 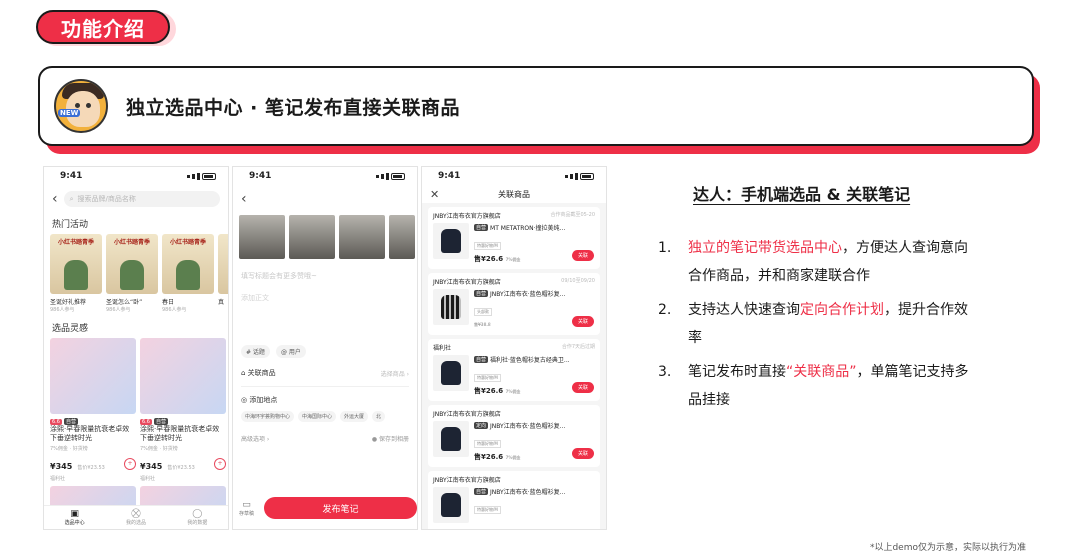 I want to click on activity-card: 真, so click(x=223, y=273).